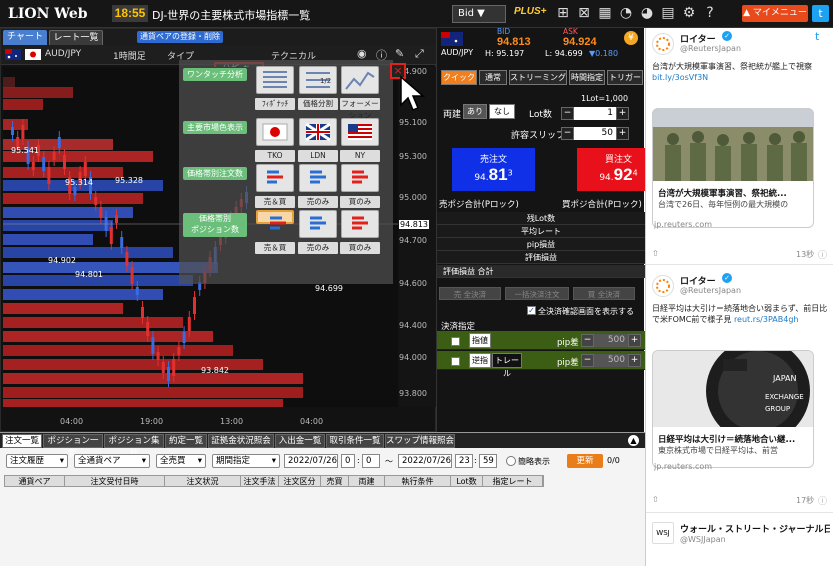 The width and height of the screenshot is (833, 566). What do you see at coordinates (493, 169) in the screenshot?
I see `sell-order-button: 売注文 94.813` at bounding box center [493, 169].